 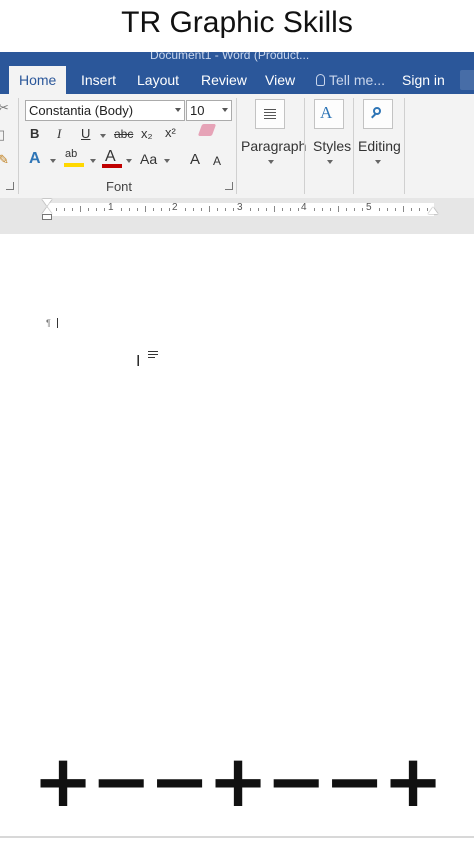 I want to click on tab-review: Review, so click(x=224, y=80).